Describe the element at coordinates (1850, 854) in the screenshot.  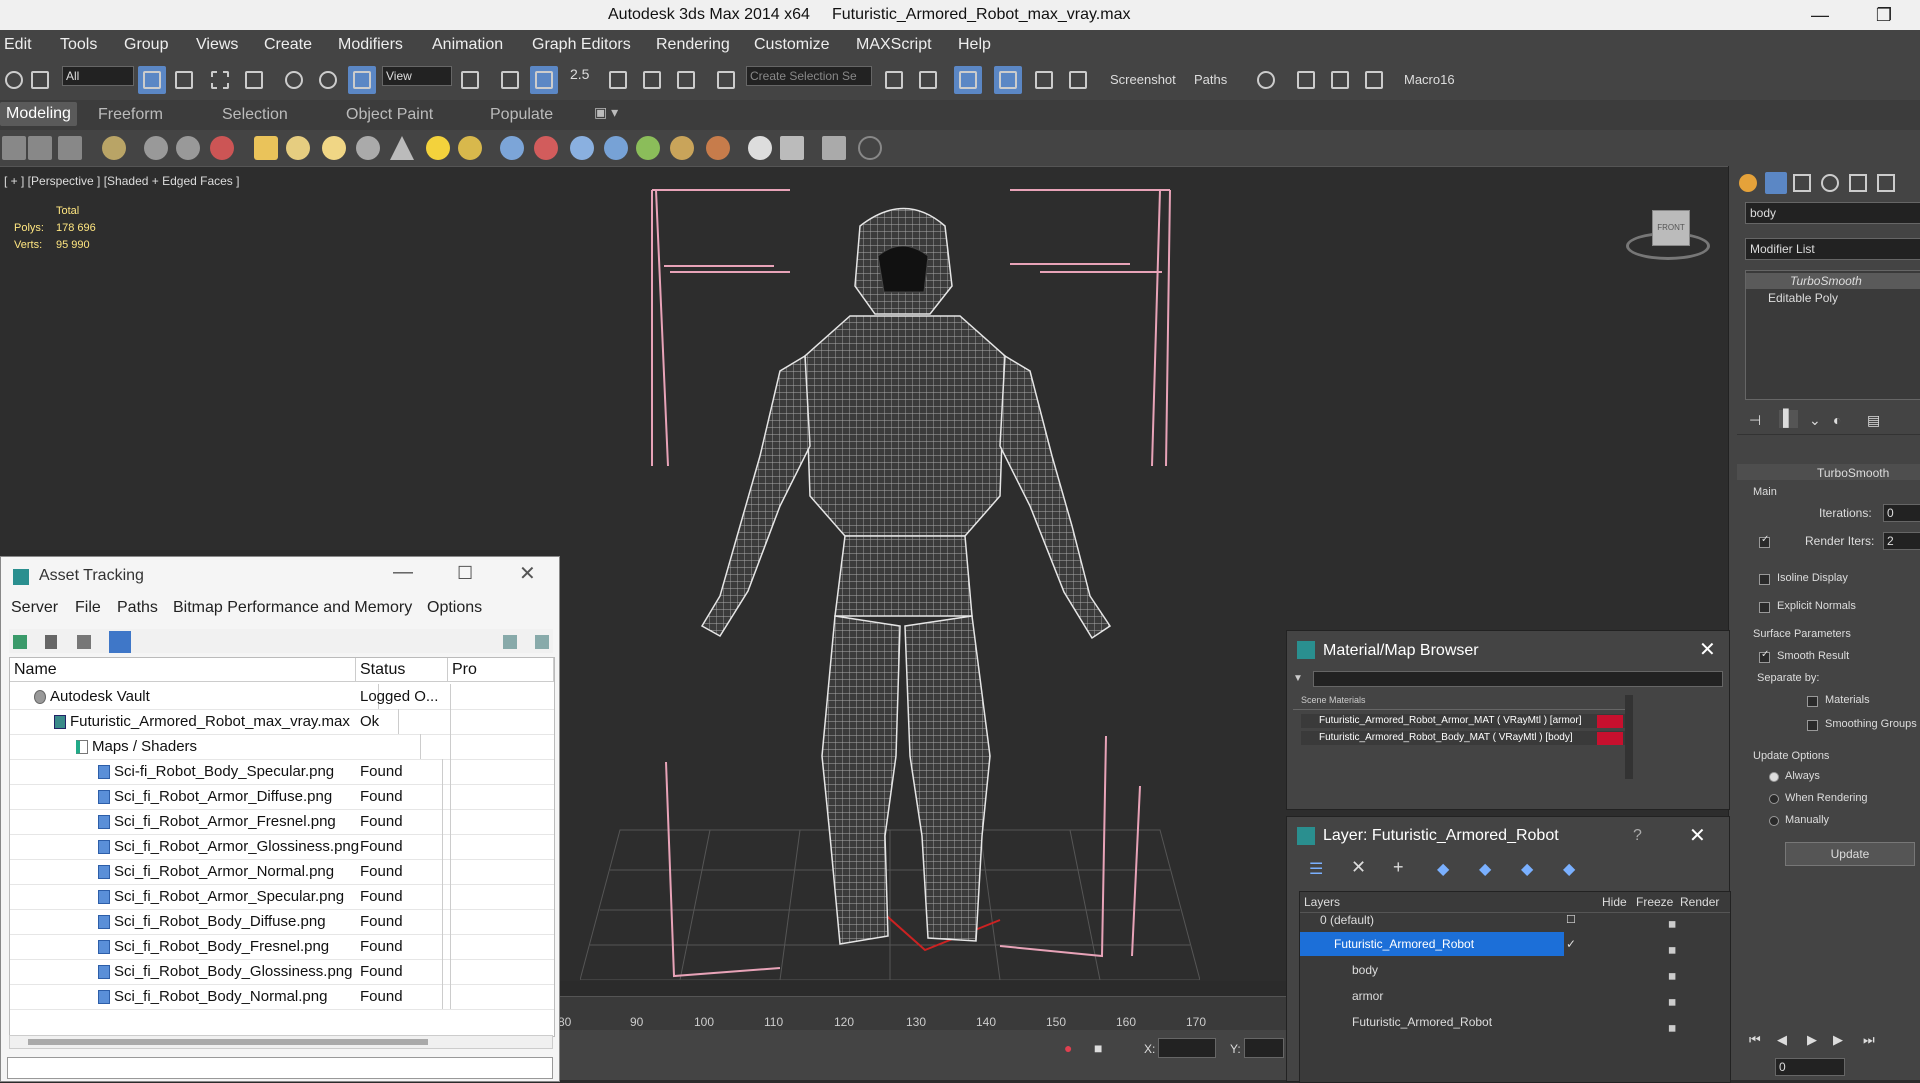
I see `update-button: Update` at that location.